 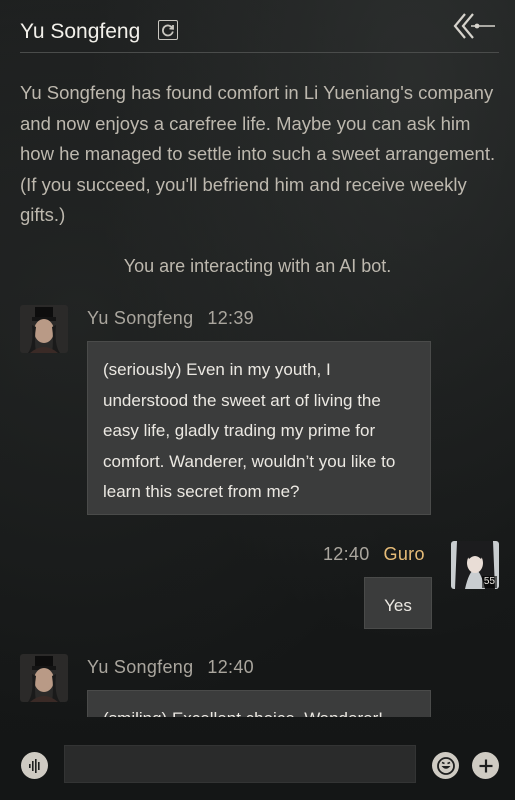 What do you see at coordinates (485, 765) in the screenshot?
I see `plus-icon` at bounding box center [485, 765].